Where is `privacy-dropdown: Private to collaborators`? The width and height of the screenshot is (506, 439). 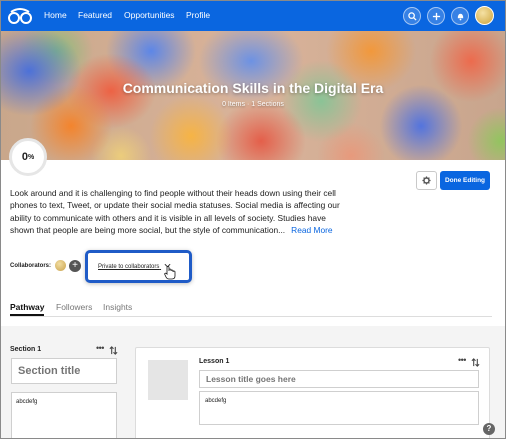 privacy-dropdown: Private to collaborators is located at coordinates (134, 266).